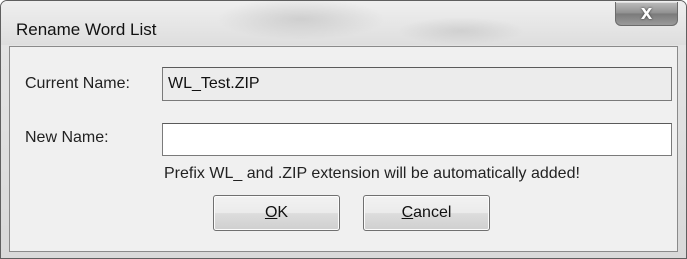 The height and width of the screenshot is (259, 687). I want to click on ok-accelerator: O, so click(271, 212).